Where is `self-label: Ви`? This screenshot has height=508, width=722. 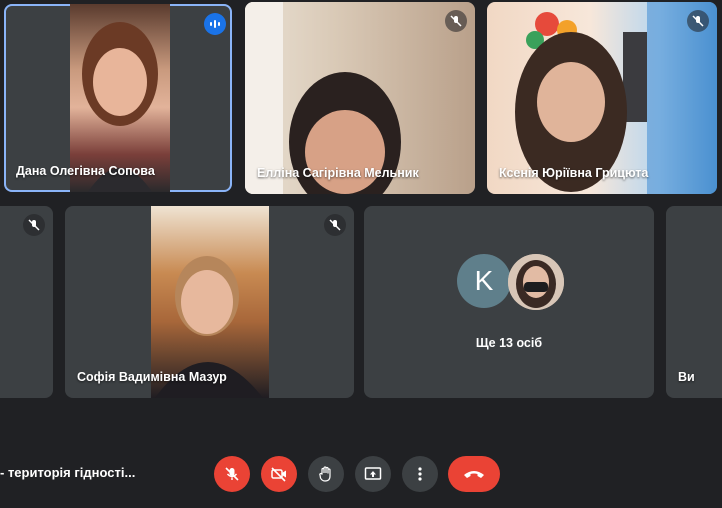
self-label: Ви is located at coordinates (686, 377).